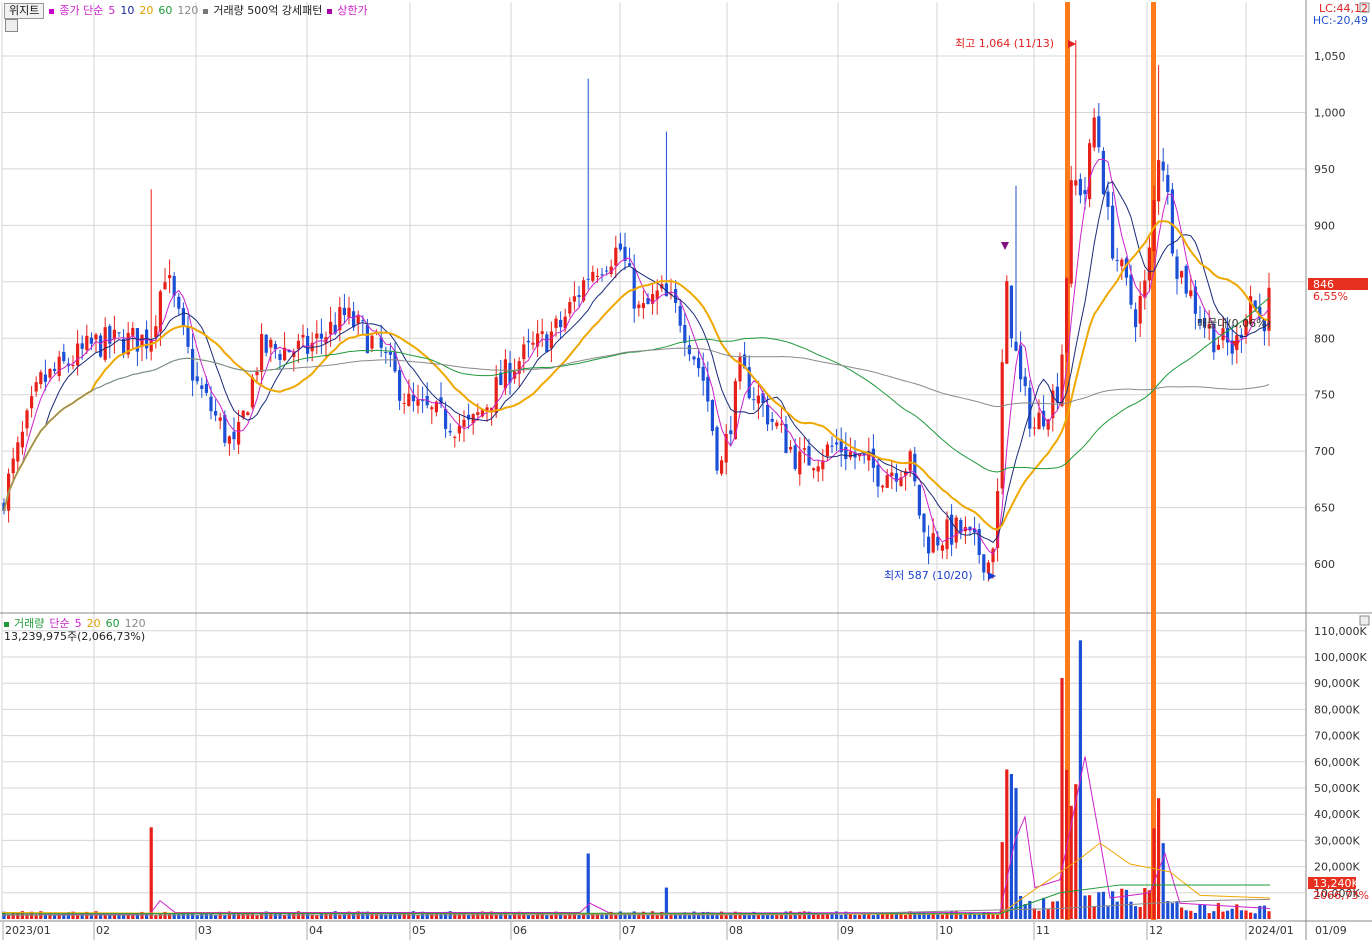 The height and width of the screenshot is (943, 1372). What do you see at coordinates (352, 10) in the screenshot?
I see `limit-up-label: 상한가` at bounding box center [352, 10].